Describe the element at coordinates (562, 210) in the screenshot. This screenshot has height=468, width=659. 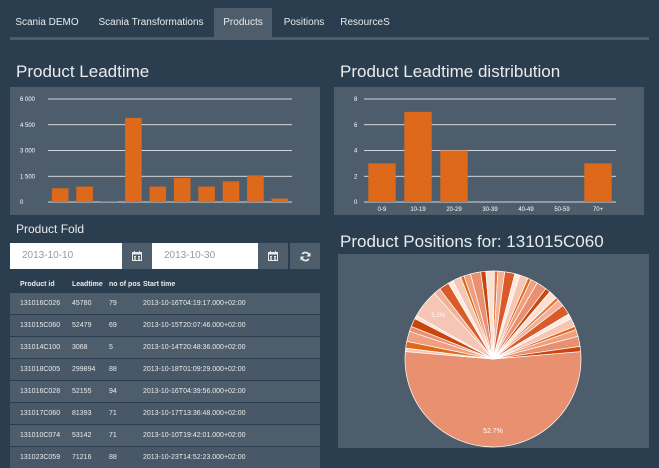
I see `x-tick-label: 50-59` at that location.